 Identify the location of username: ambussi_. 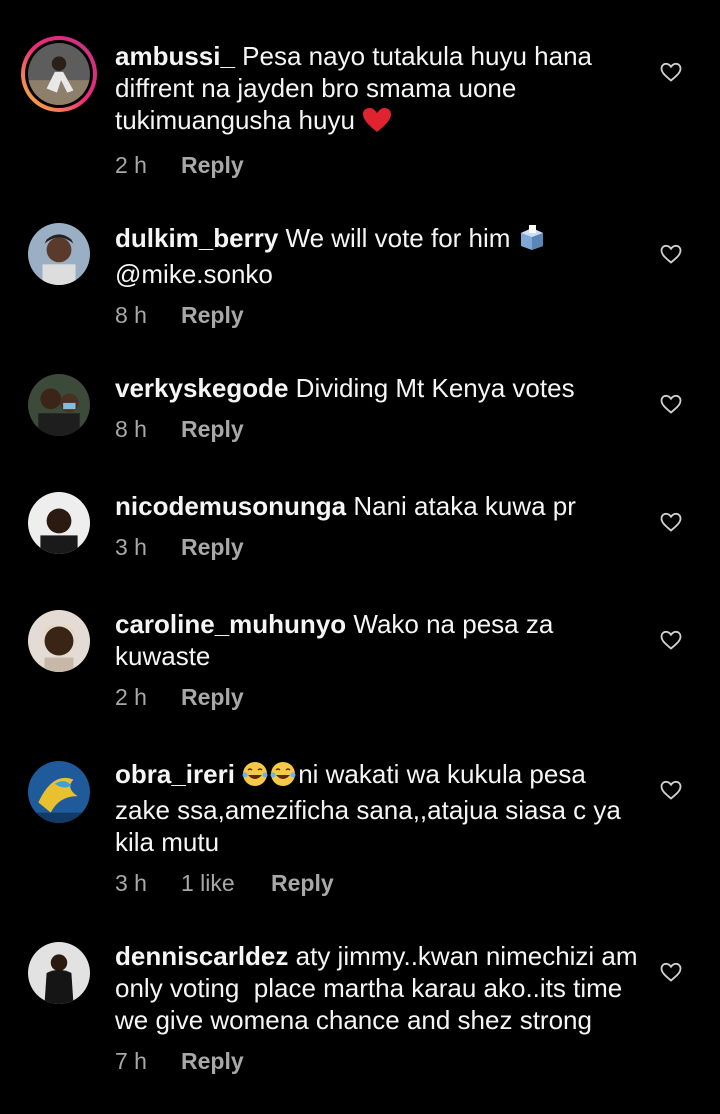
(175, 56).